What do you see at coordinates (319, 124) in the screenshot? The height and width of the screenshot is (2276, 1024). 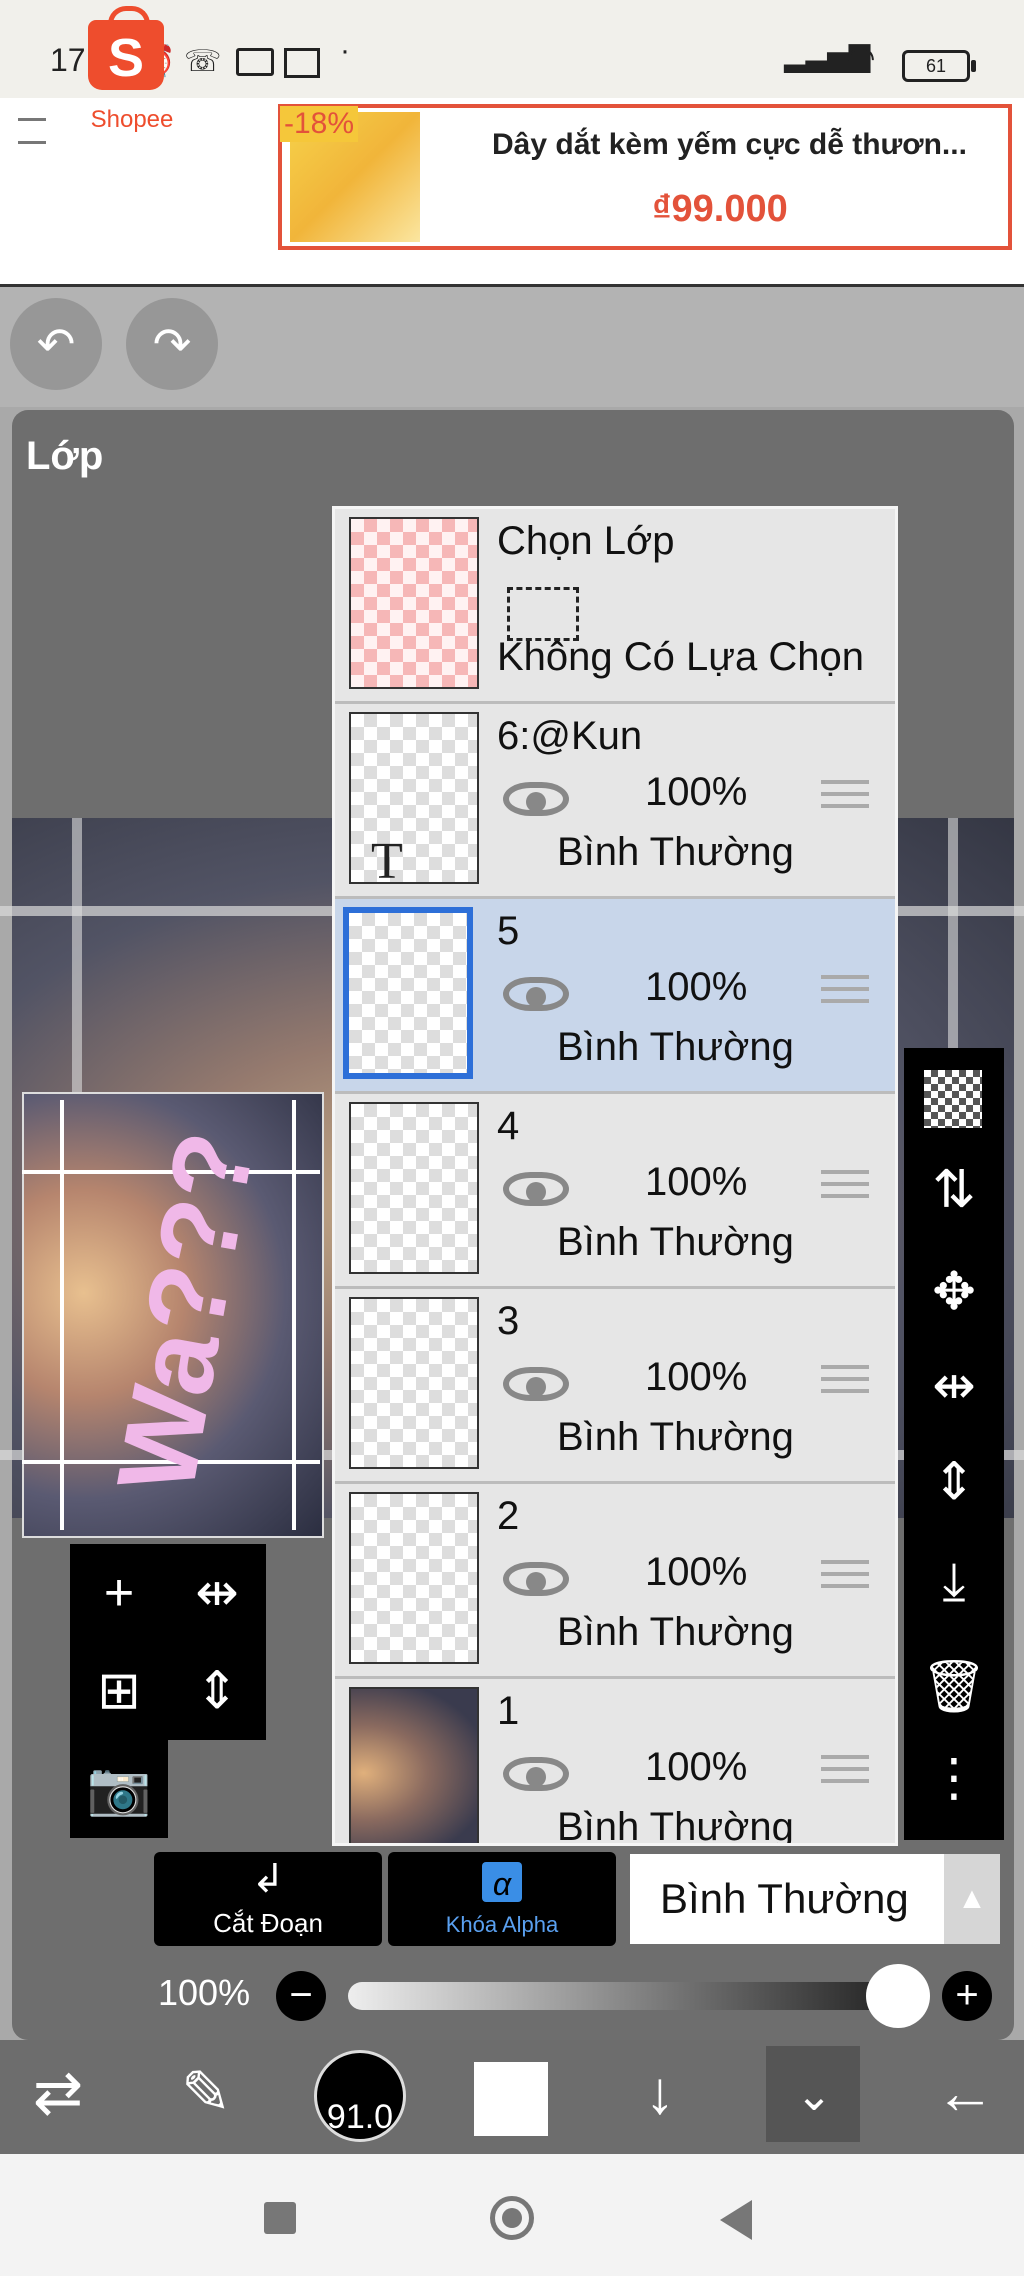 I see `discount-badge: -18%` at bounding box center [319, 124].